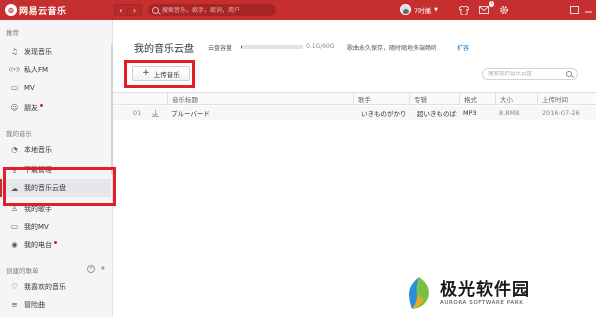  I want to click on sidebar-item-discover: ♫ 发现音乐, so click(55, 51).